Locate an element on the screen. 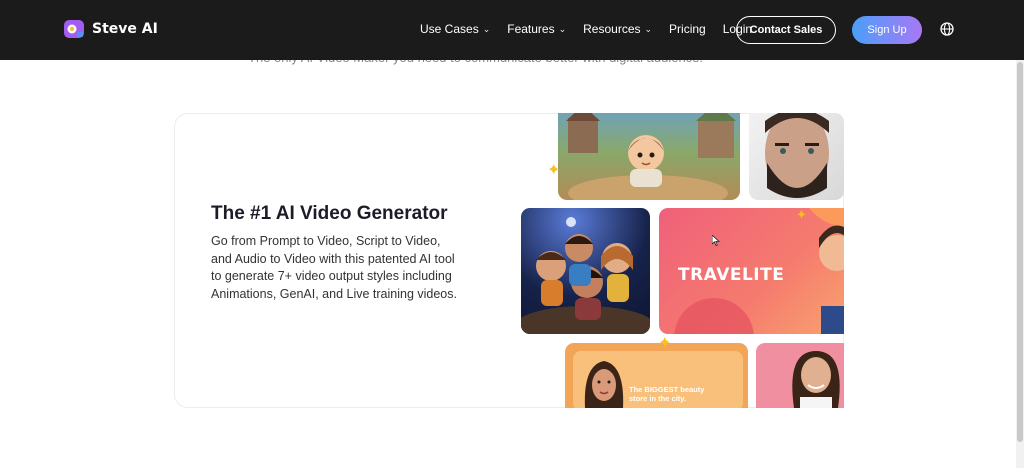  animated-kids-group-image is located at coordinates (585, 271).